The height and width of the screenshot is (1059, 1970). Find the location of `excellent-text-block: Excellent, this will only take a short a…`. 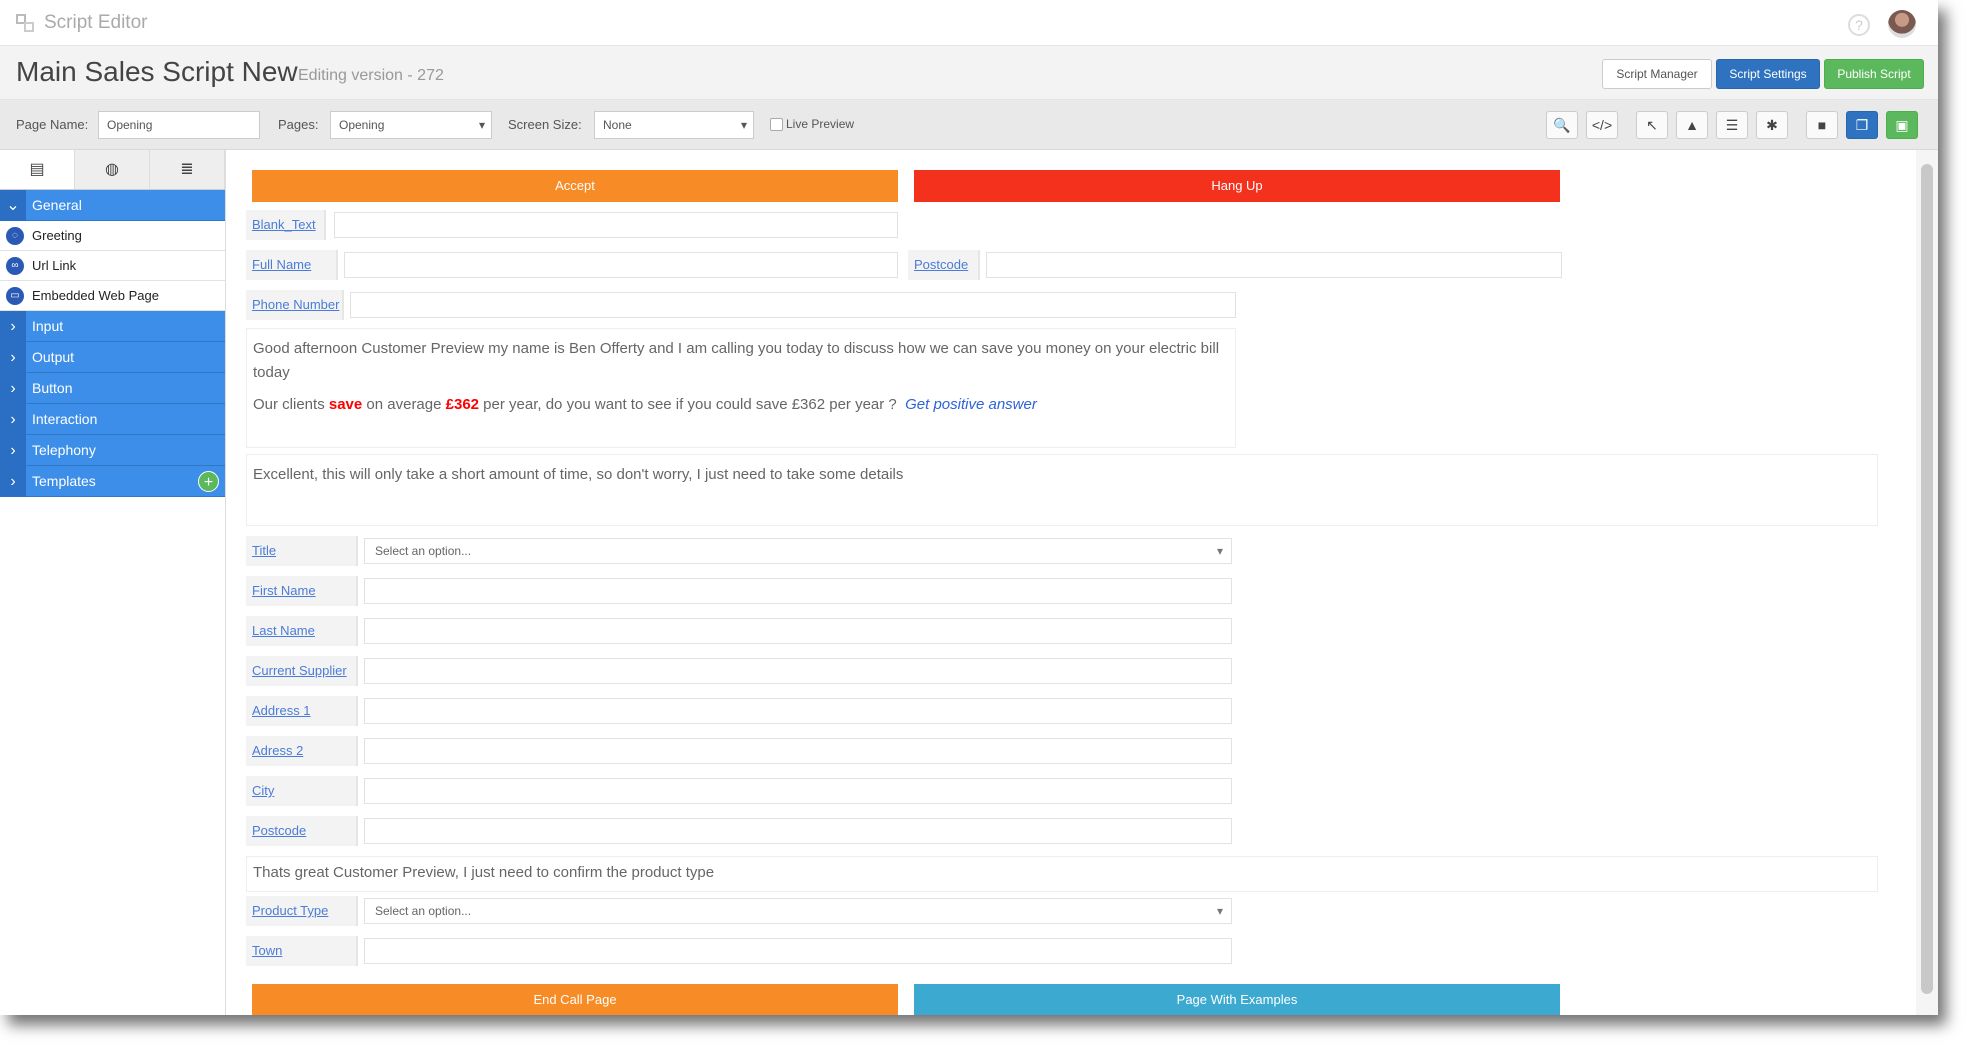

excellent-text-block: Excellent, this will only take a short a… is located at coordinates (1062, 490).